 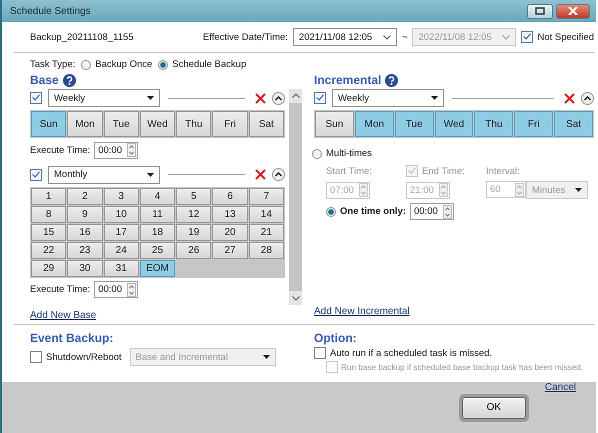 What do you see at coordinates (158, 250) in the screenshot?
I see `day-toggle: 25` at bounding box center [158, 250].